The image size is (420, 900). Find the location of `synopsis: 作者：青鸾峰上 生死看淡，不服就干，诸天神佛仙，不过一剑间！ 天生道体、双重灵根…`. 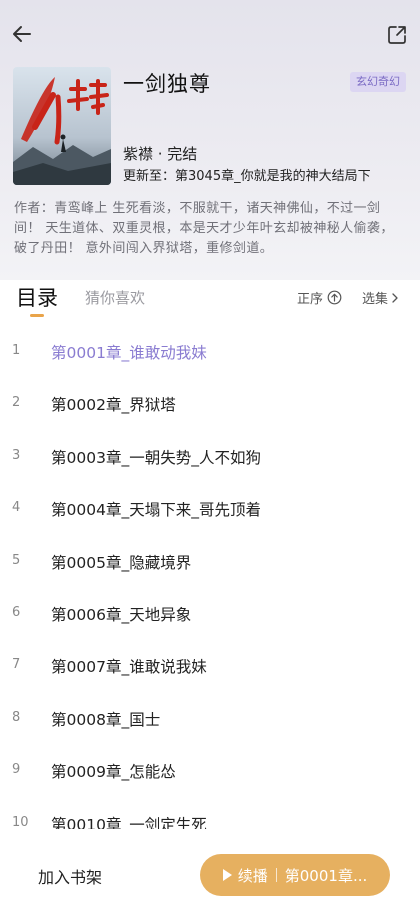

synopsis: 作者：青鸾峰上 生死看淡，不服就干，诸天神佛仙，不过一剑间！ 天生道体、双重灵根… is located at coordinates (204, 228).